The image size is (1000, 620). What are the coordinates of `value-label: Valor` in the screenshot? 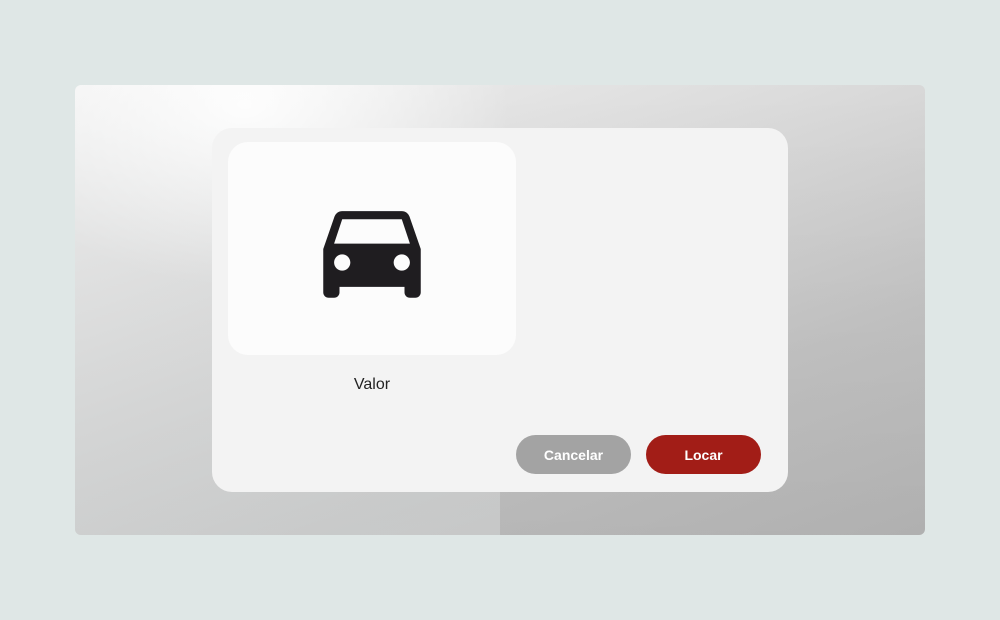 It's located at (372, 384).